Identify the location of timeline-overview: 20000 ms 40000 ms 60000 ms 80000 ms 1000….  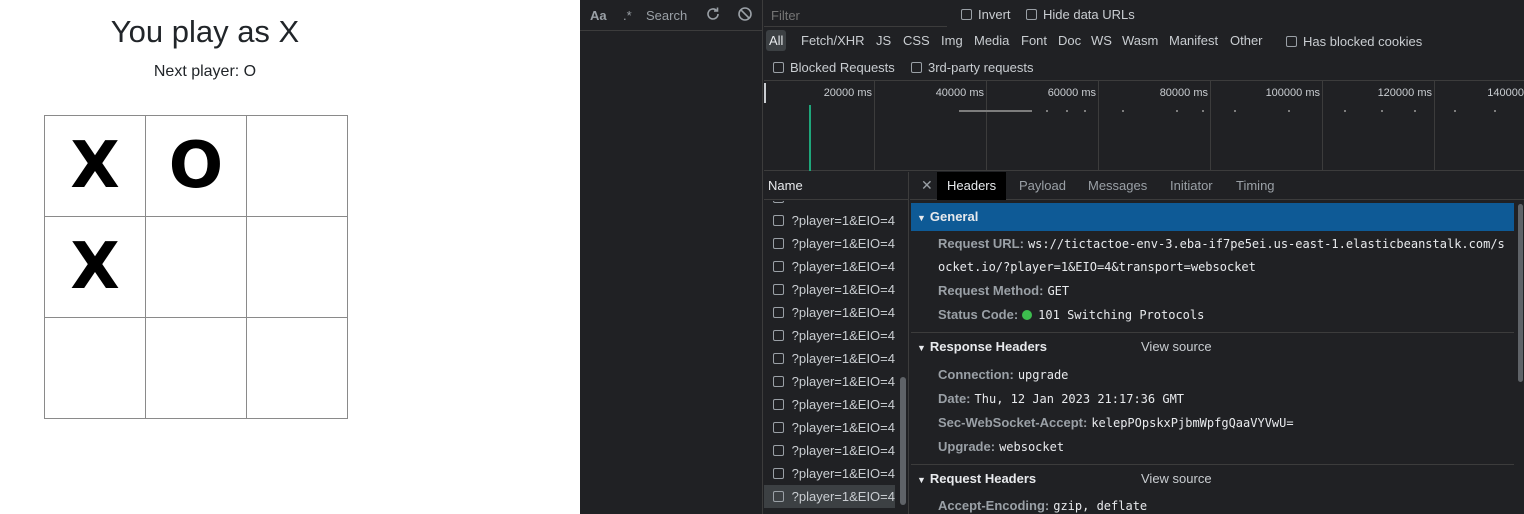
(1144, 125).